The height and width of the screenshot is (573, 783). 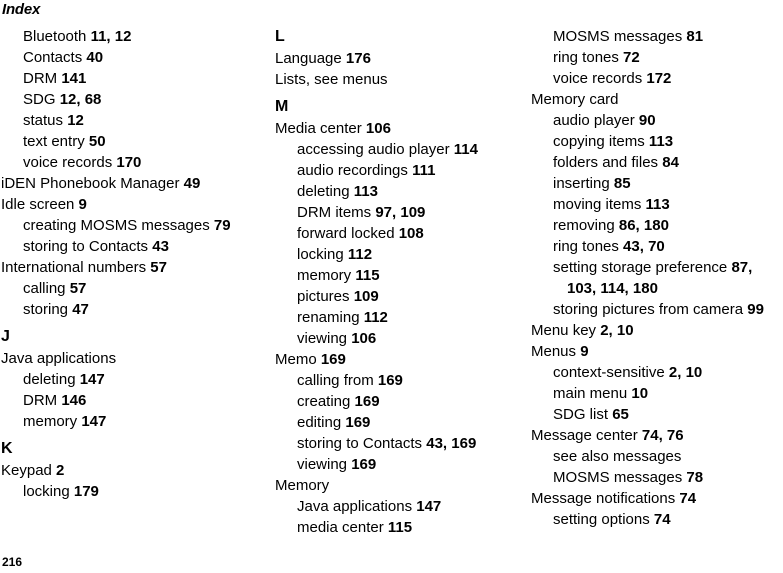 What do you see at coordinates (650, 309) in the screenshot?
I see `index-entry-label: storing pictures from camera` at bounding box center [650, 309].